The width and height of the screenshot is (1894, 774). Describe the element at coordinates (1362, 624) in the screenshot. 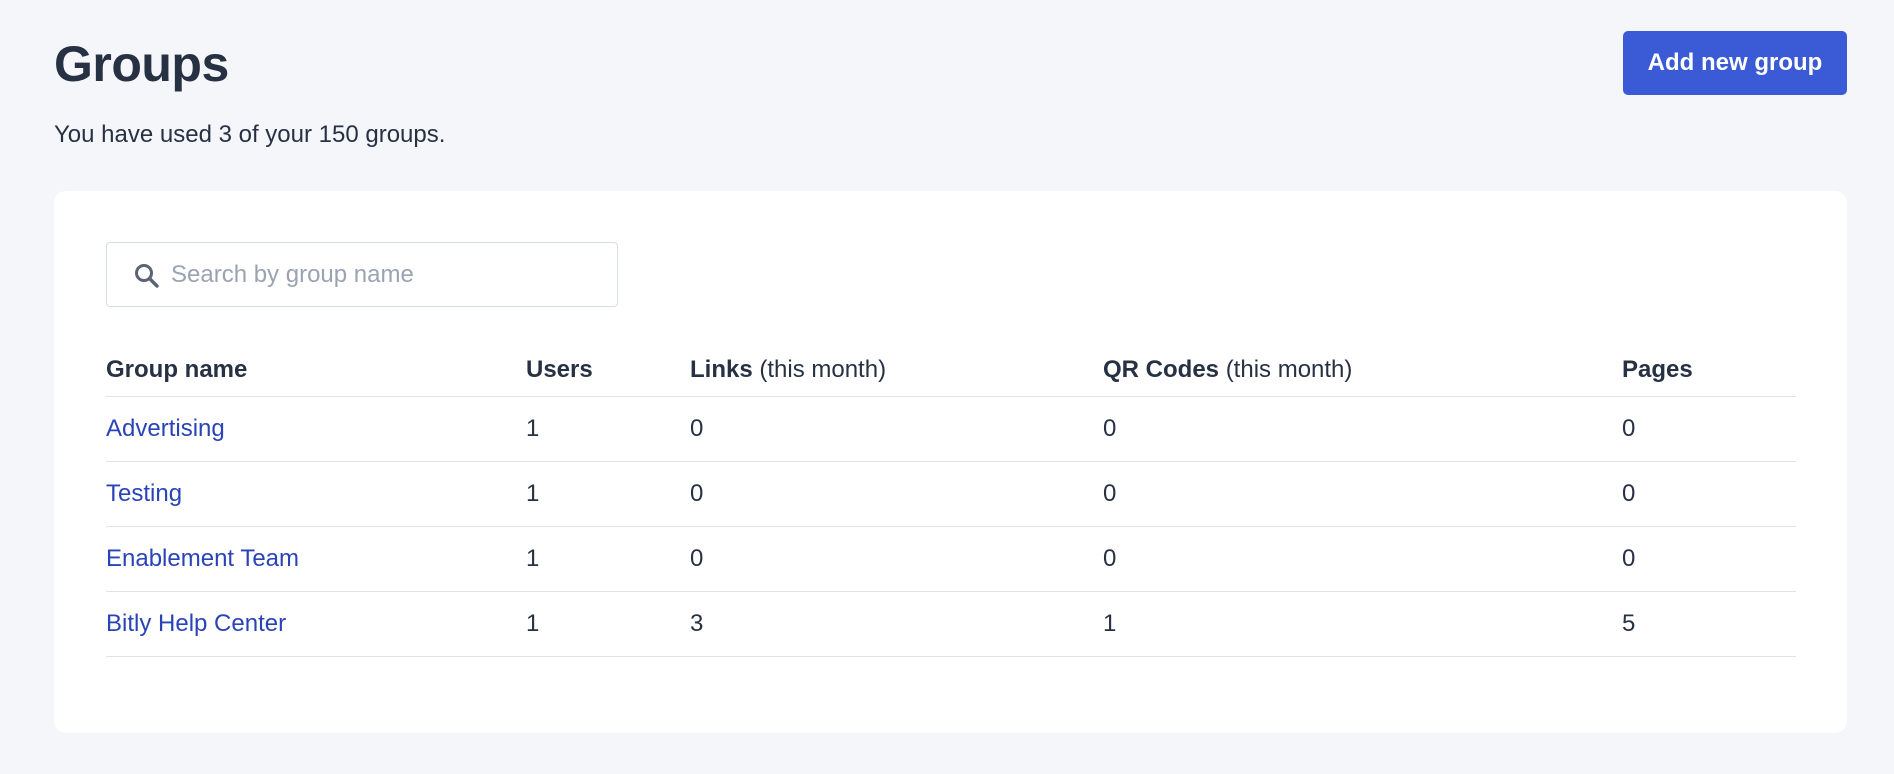

I see `cell-qr-codes: 1` at that location.